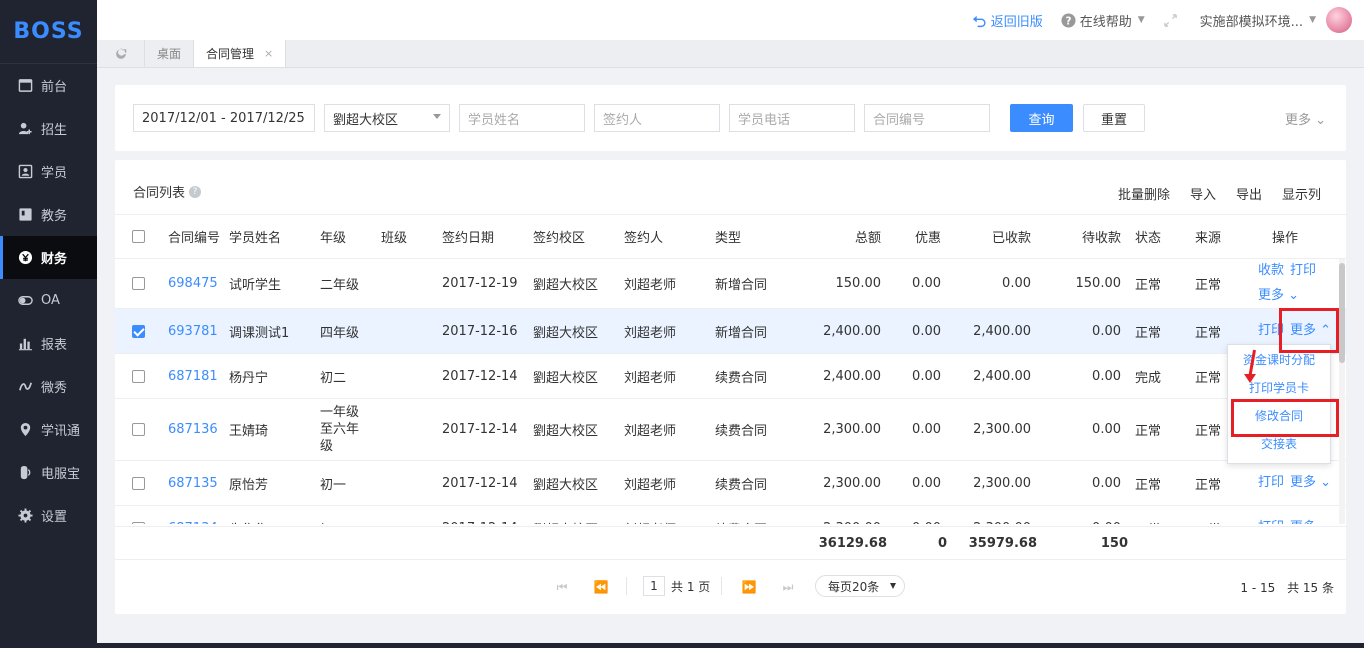 The height and width of the screenshot is (648, 1364). I want to click on online-help-menu: ? 在线帮助 ▼, so click(1103, 20).